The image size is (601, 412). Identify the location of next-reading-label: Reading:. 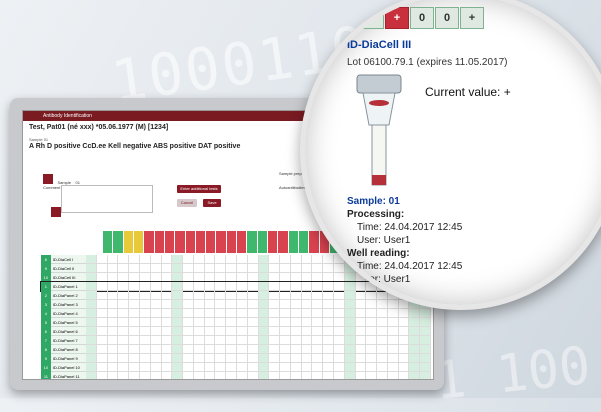
(368, 292).